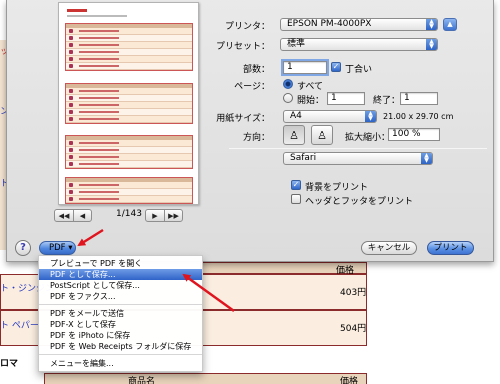 The height and width of the screenshot is (384, 500). Describe the element at coordinates (450, 248) in the screenshot. I see `print-button: プリント` at that location.